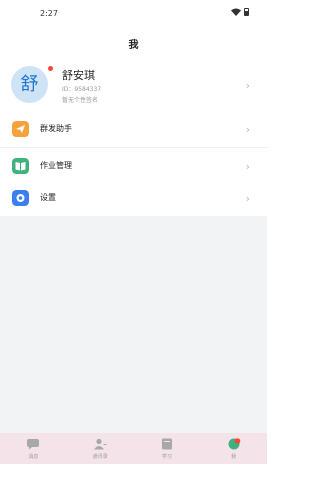 This screenshot has height=480, width=320. I want to click on tab-contacts: 通讯录, so click(100, 448).